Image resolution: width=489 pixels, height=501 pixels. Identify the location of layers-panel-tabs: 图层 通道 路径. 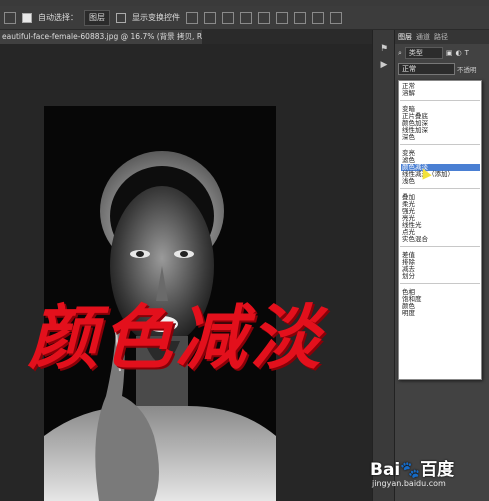
(442, 37).